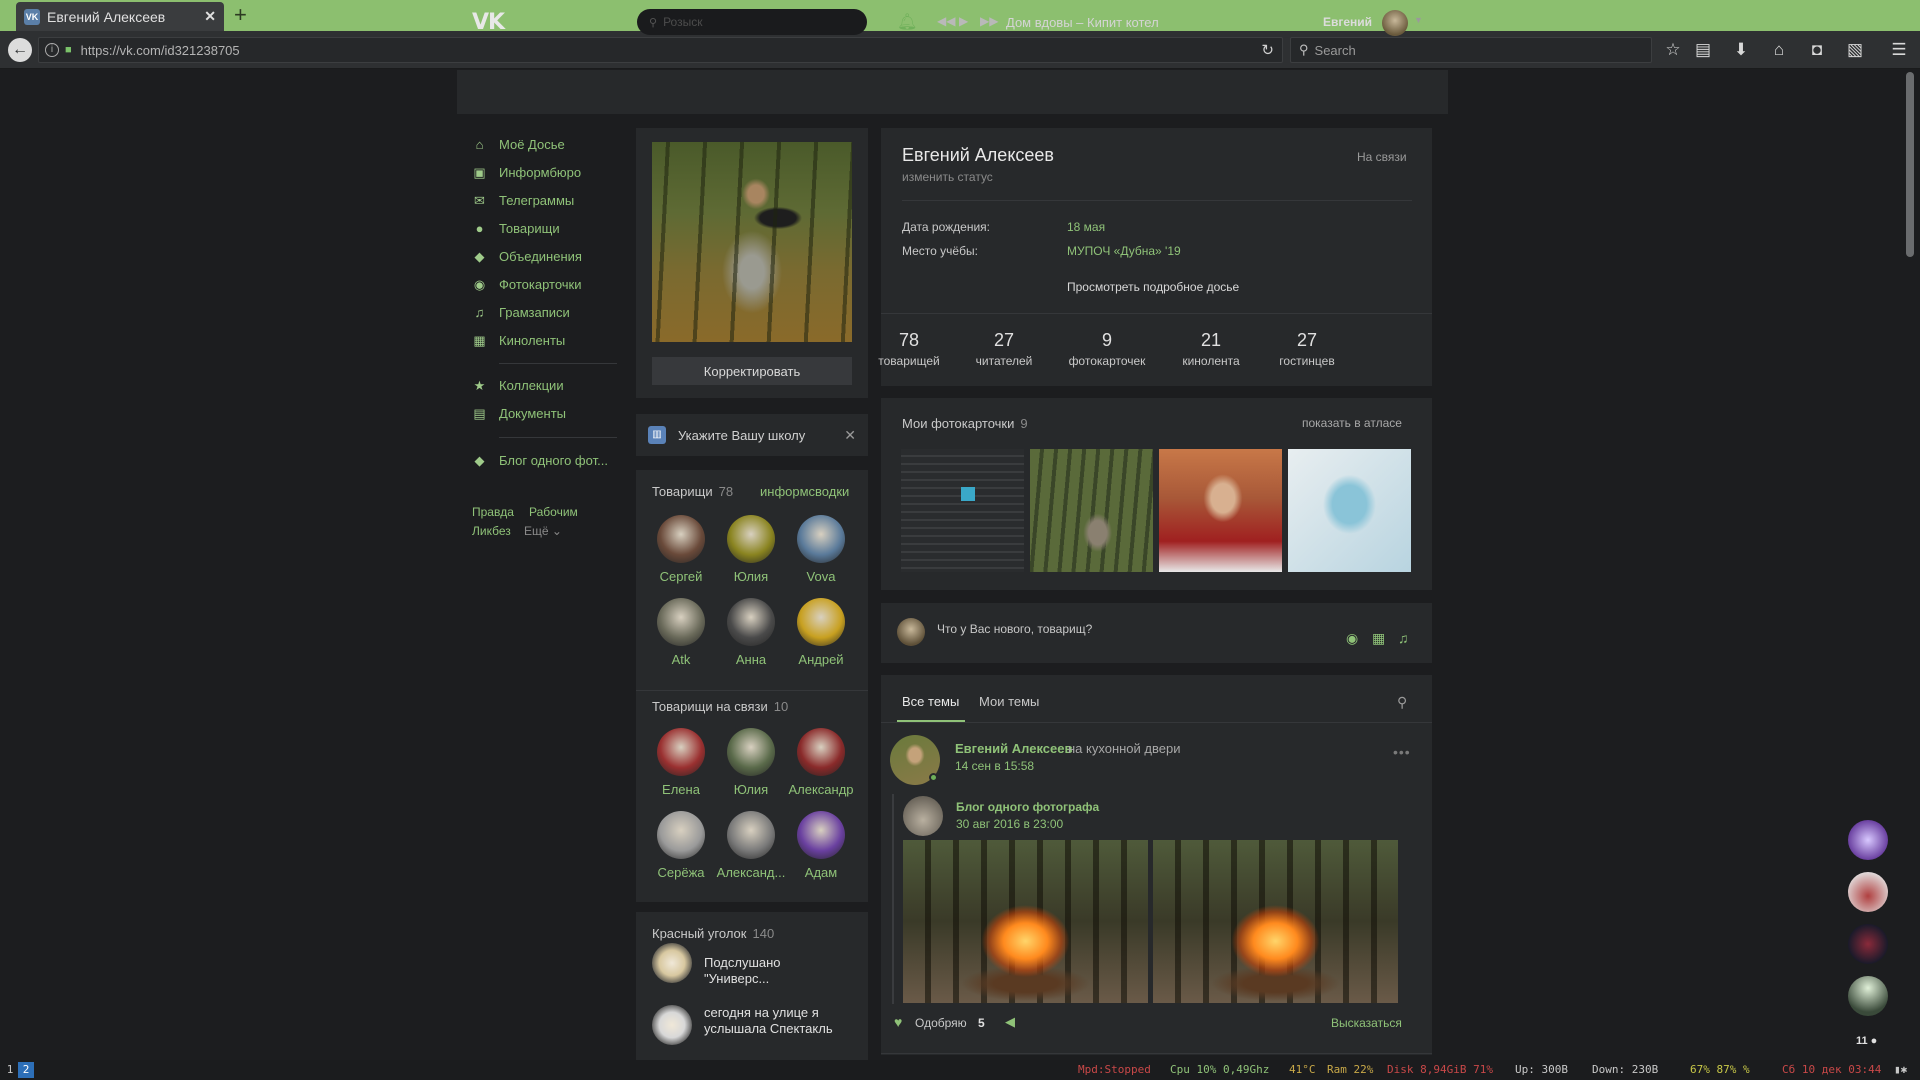 This screenshot has width=1920, height=1080. What do you see at coordinates (527, 284) in the screenshot?
I see `menu-item: ◉ Фотокарточки` at bounding box center [527, 284].